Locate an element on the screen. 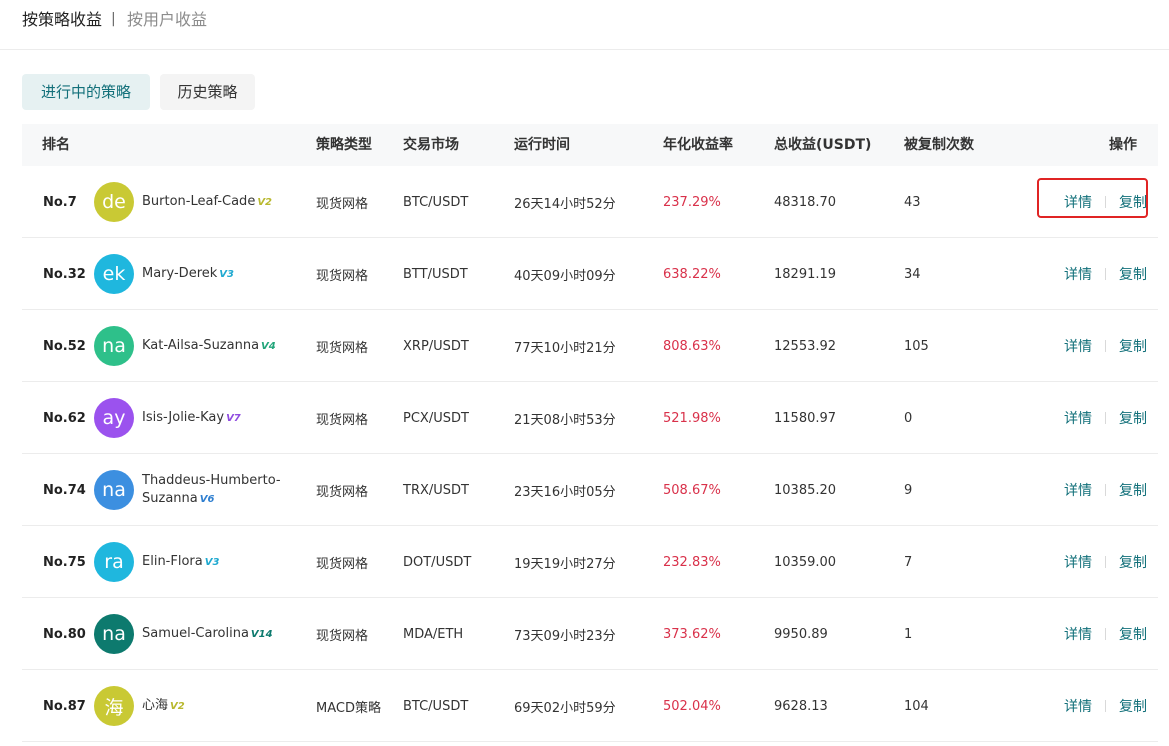 The width and height of the screenshot is (1169, 746). tab-history-strategies: 历史策略 is located at coordinates (207, 92).